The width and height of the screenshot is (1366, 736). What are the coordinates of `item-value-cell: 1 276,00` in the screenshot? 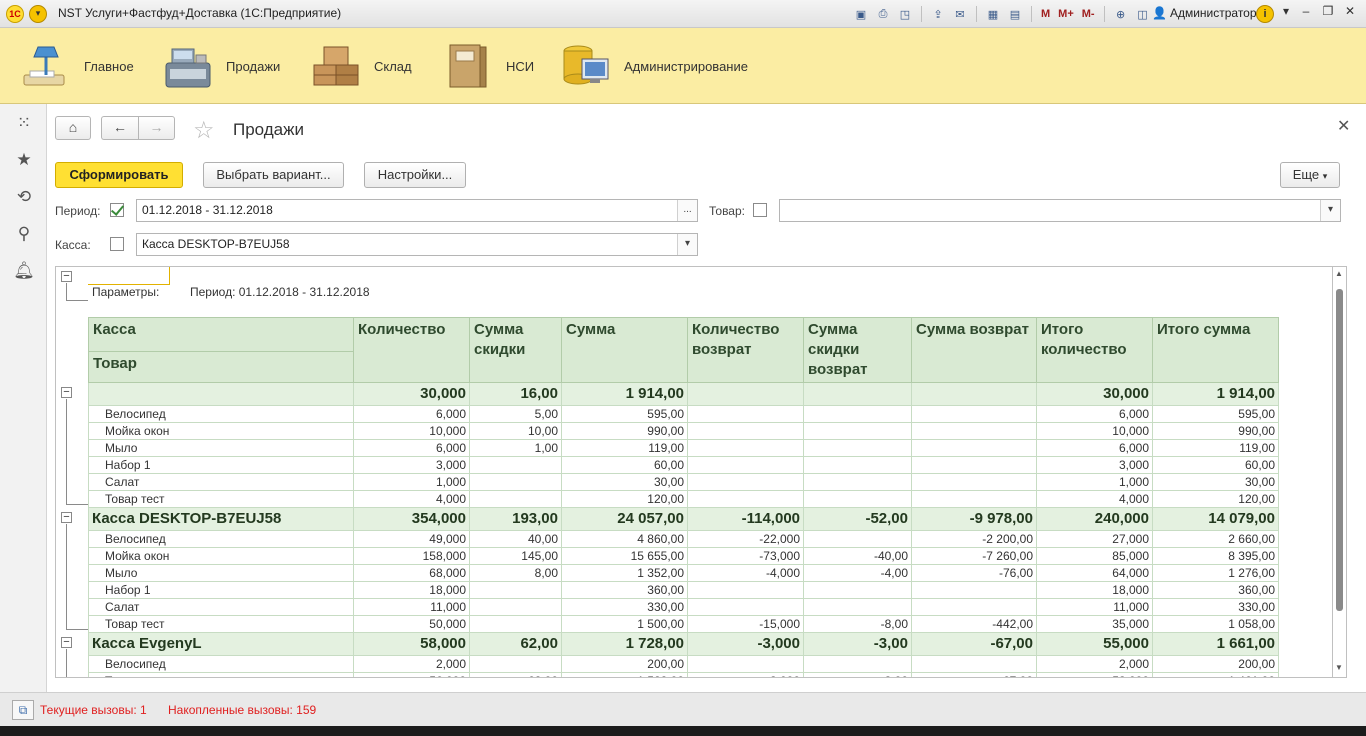 It's located at (1215, 573).